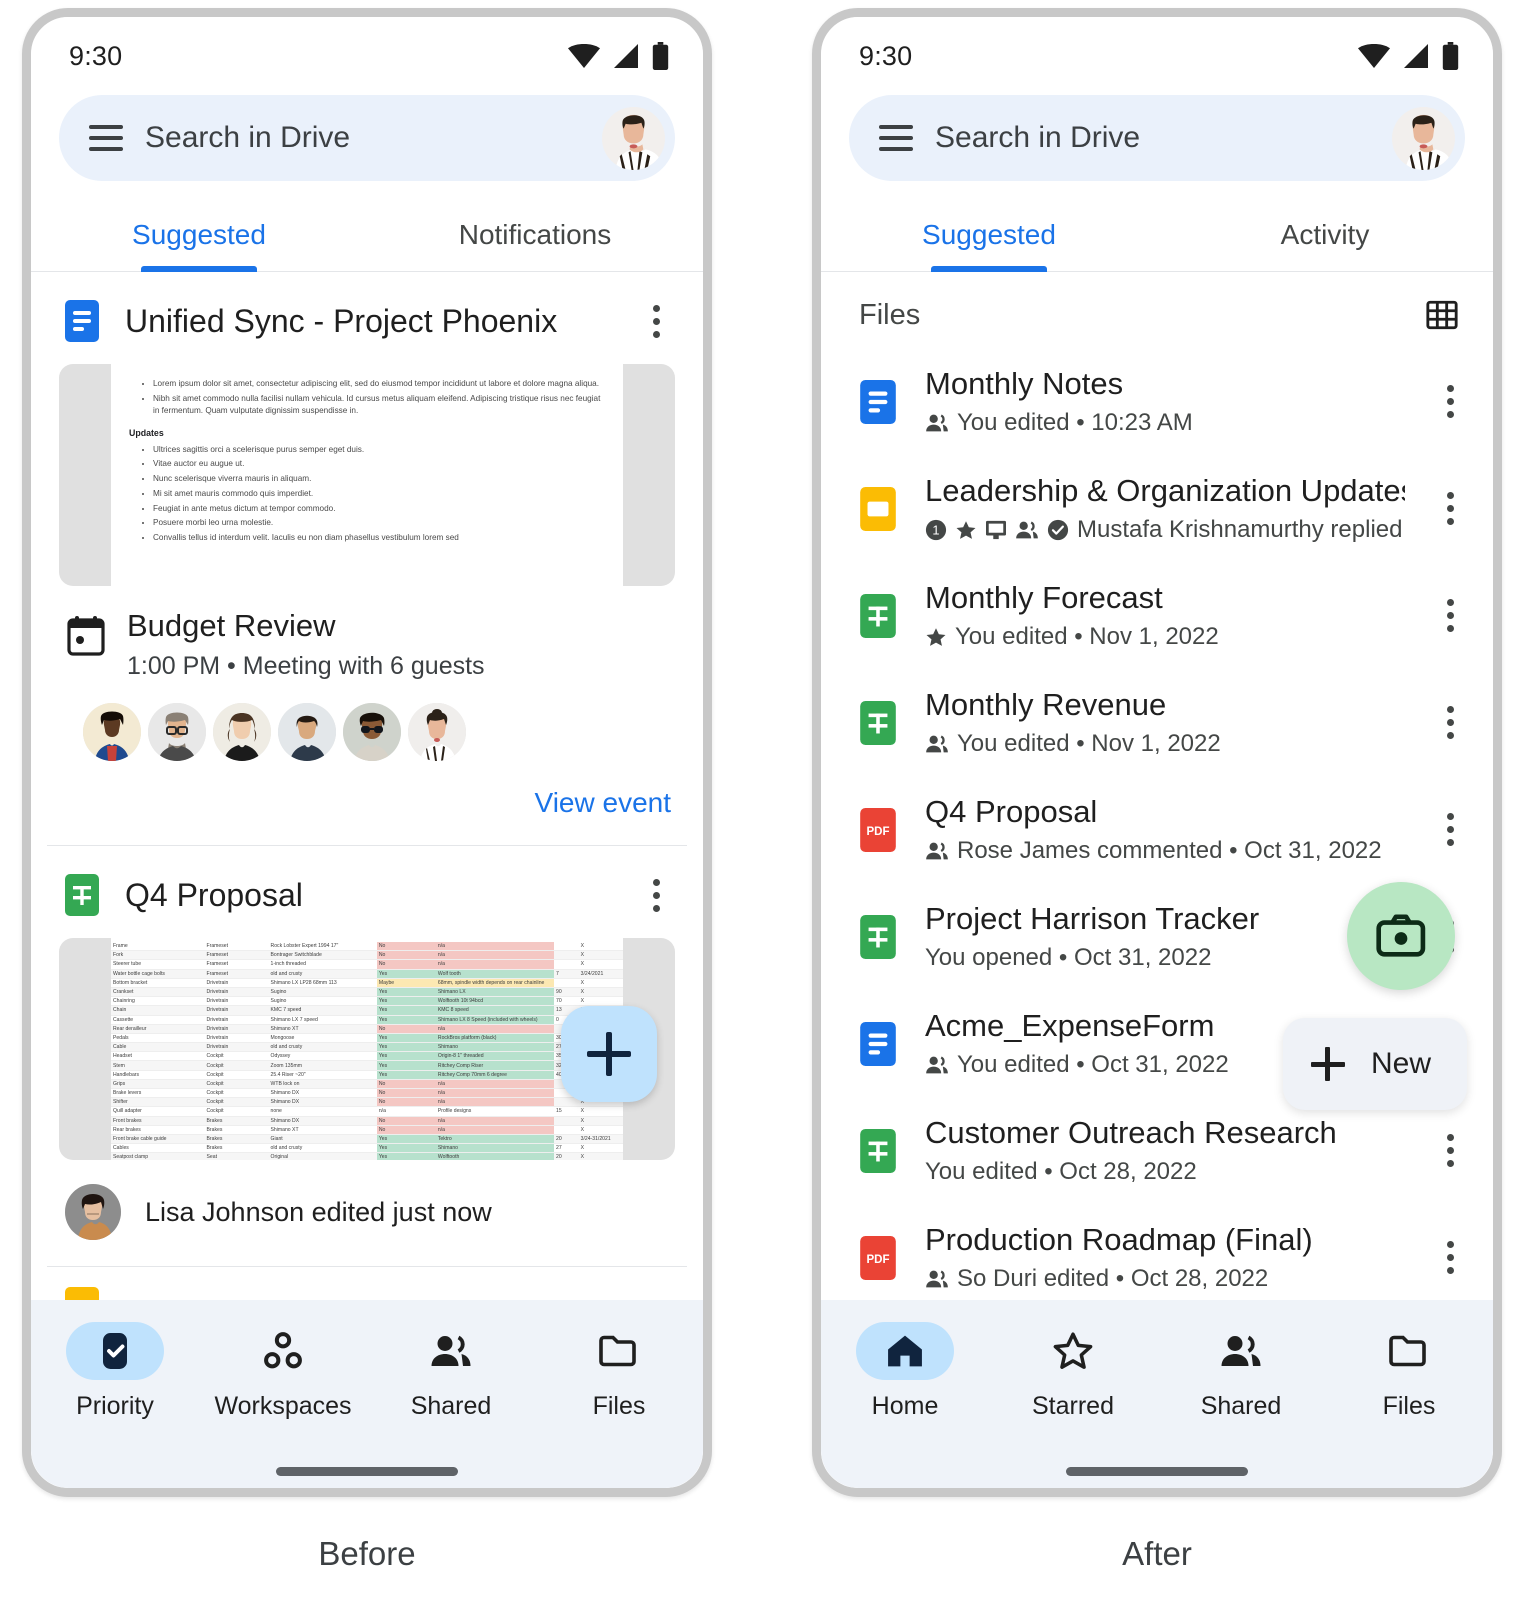 This screenshot has width=1538, height=1600. I want to click on guest-facepile, so click(393, 732).